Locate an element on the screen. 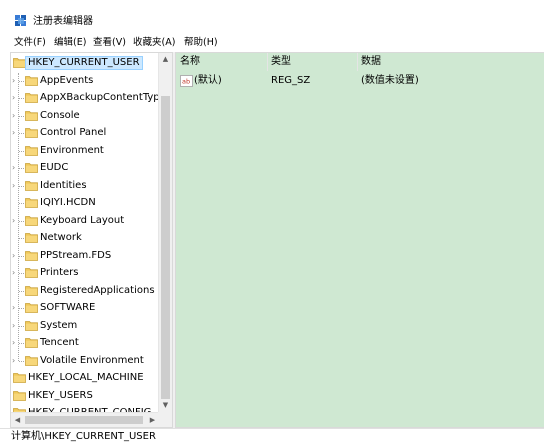  string-value-icon: ab is located at coordinates (186, 81).